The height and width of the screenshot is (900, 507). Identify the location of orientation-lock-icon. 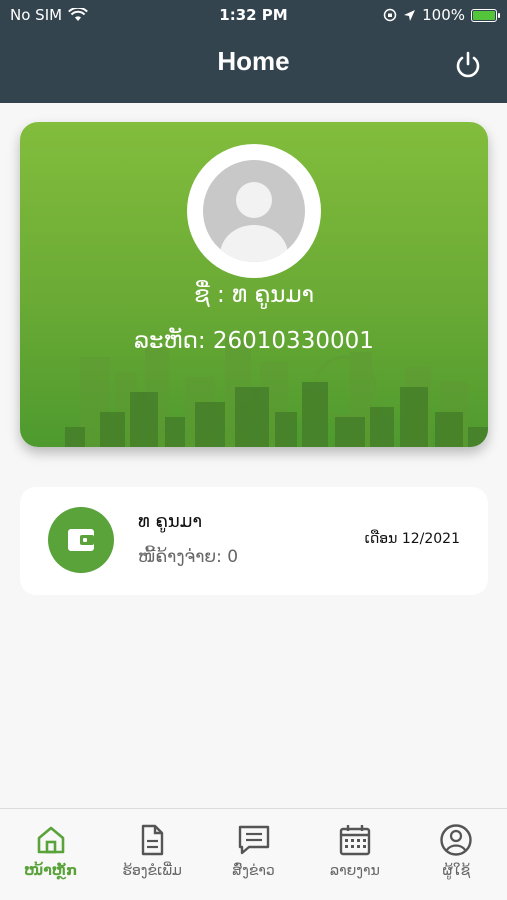
(390, 15).